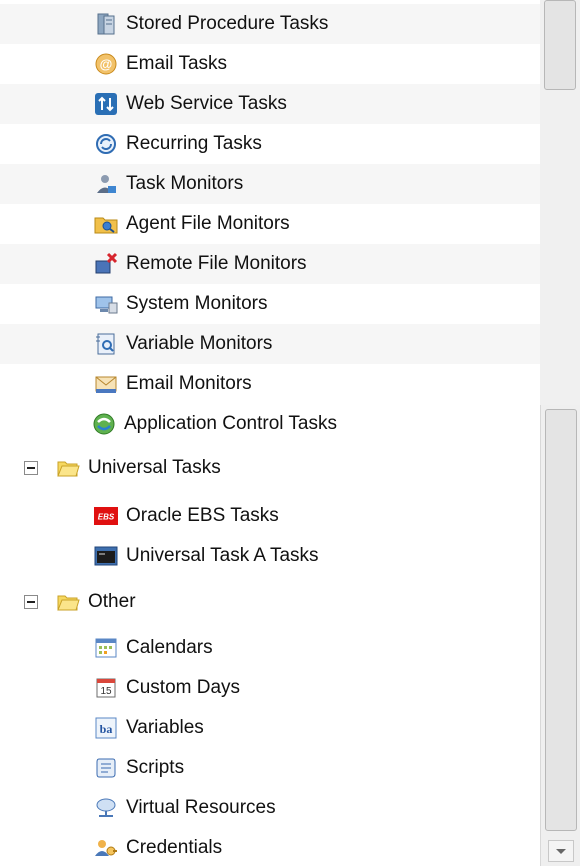  I want to click on oracle-ebs-icon: EBS, so click(106, 516).